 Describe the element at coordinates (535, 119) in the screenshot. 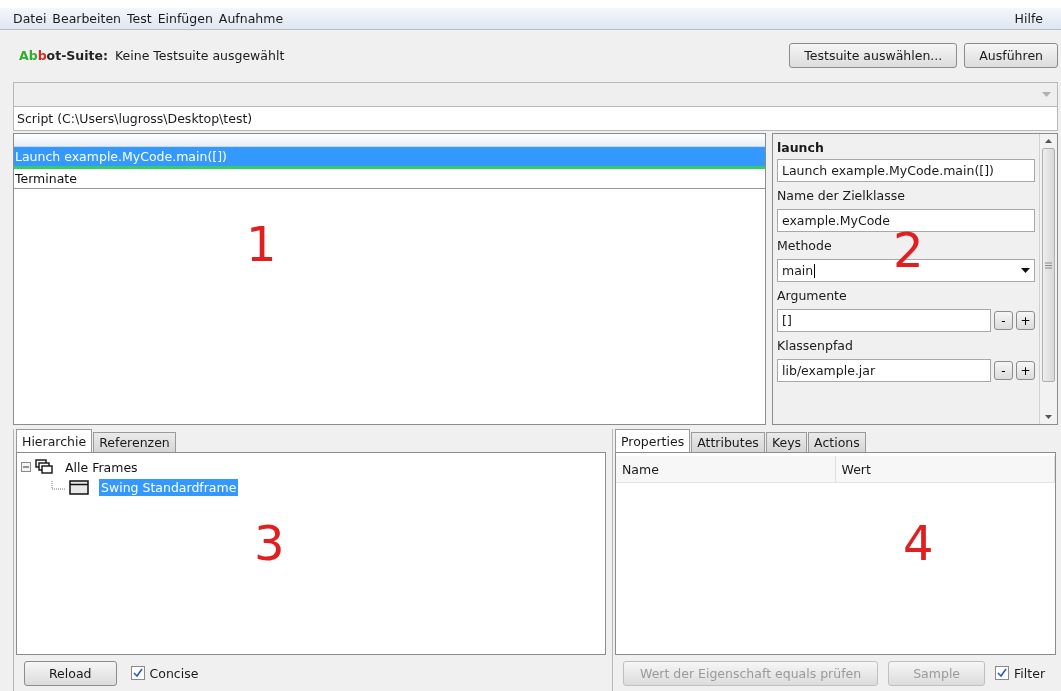

I see `script-path: Script (C:\Users\lugross\Desktop\test)` at that location.